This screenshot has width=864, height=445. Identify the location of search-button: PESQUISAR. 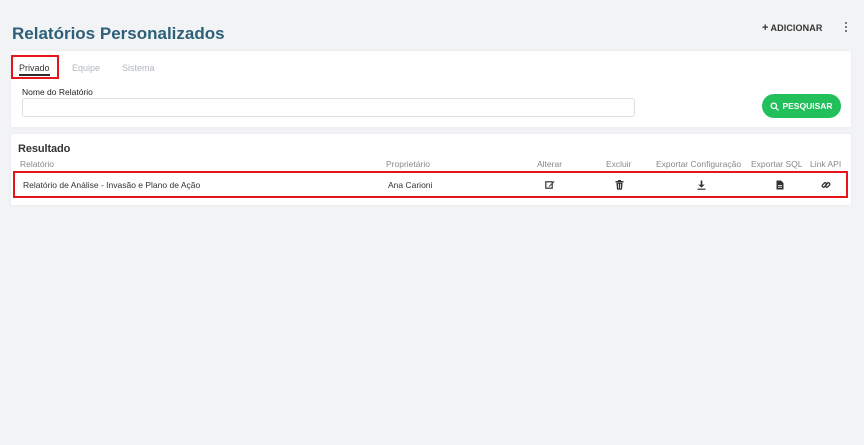
(801, 106).